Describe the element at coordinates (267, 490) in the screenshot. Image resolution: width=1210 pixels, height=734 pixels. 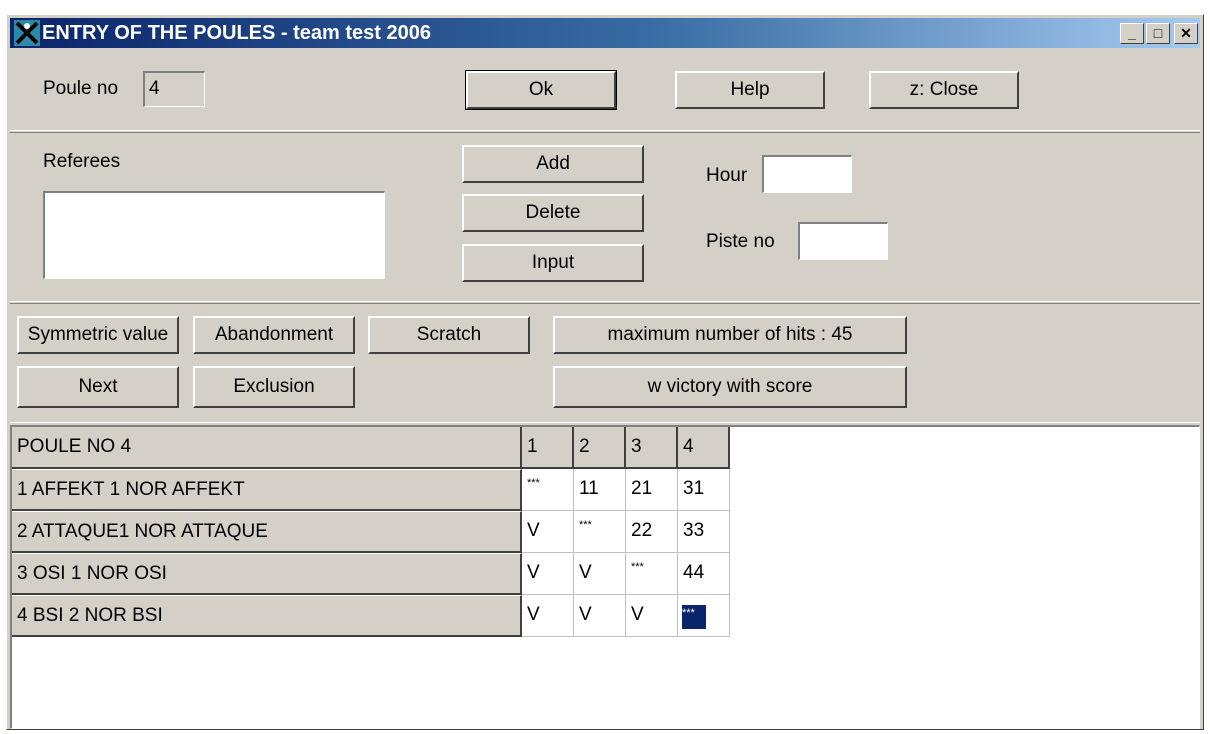
I see `fencer-row-1: 1 AFFEKT 1 NOR AFFEKT` at that location.